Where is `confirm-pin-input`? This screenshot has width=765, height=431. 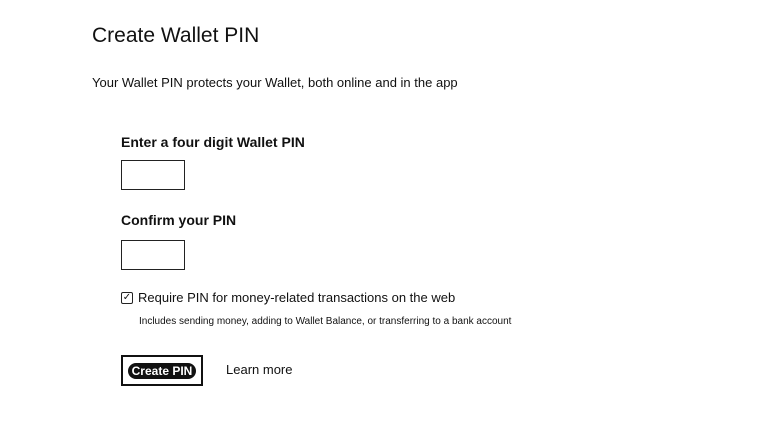 confirm-pin-input is located at coordinates (153, 255).